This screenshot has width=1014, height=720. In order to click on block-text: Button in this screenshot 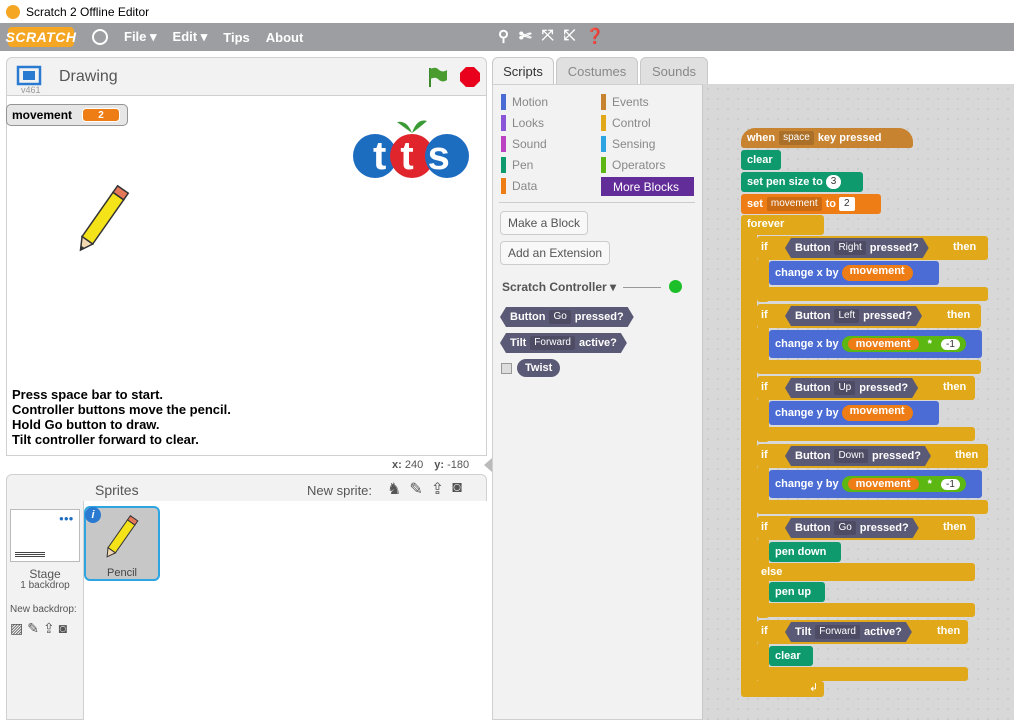, I will do `click(813, 248)`.